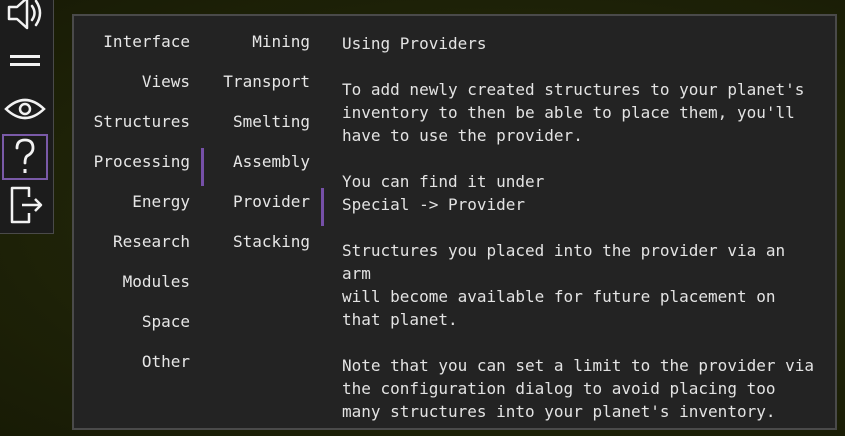 This screenshot has width=845, height=436. Describe the element at coordinates (165, 81) in the screenshot. I see `category-label: Views` at that location.